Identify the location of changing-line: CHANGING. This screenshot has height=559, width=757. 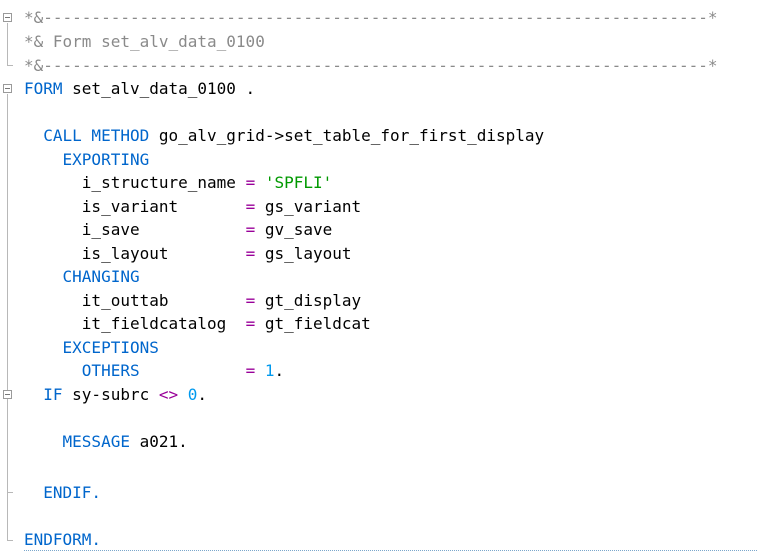
(82, 276).